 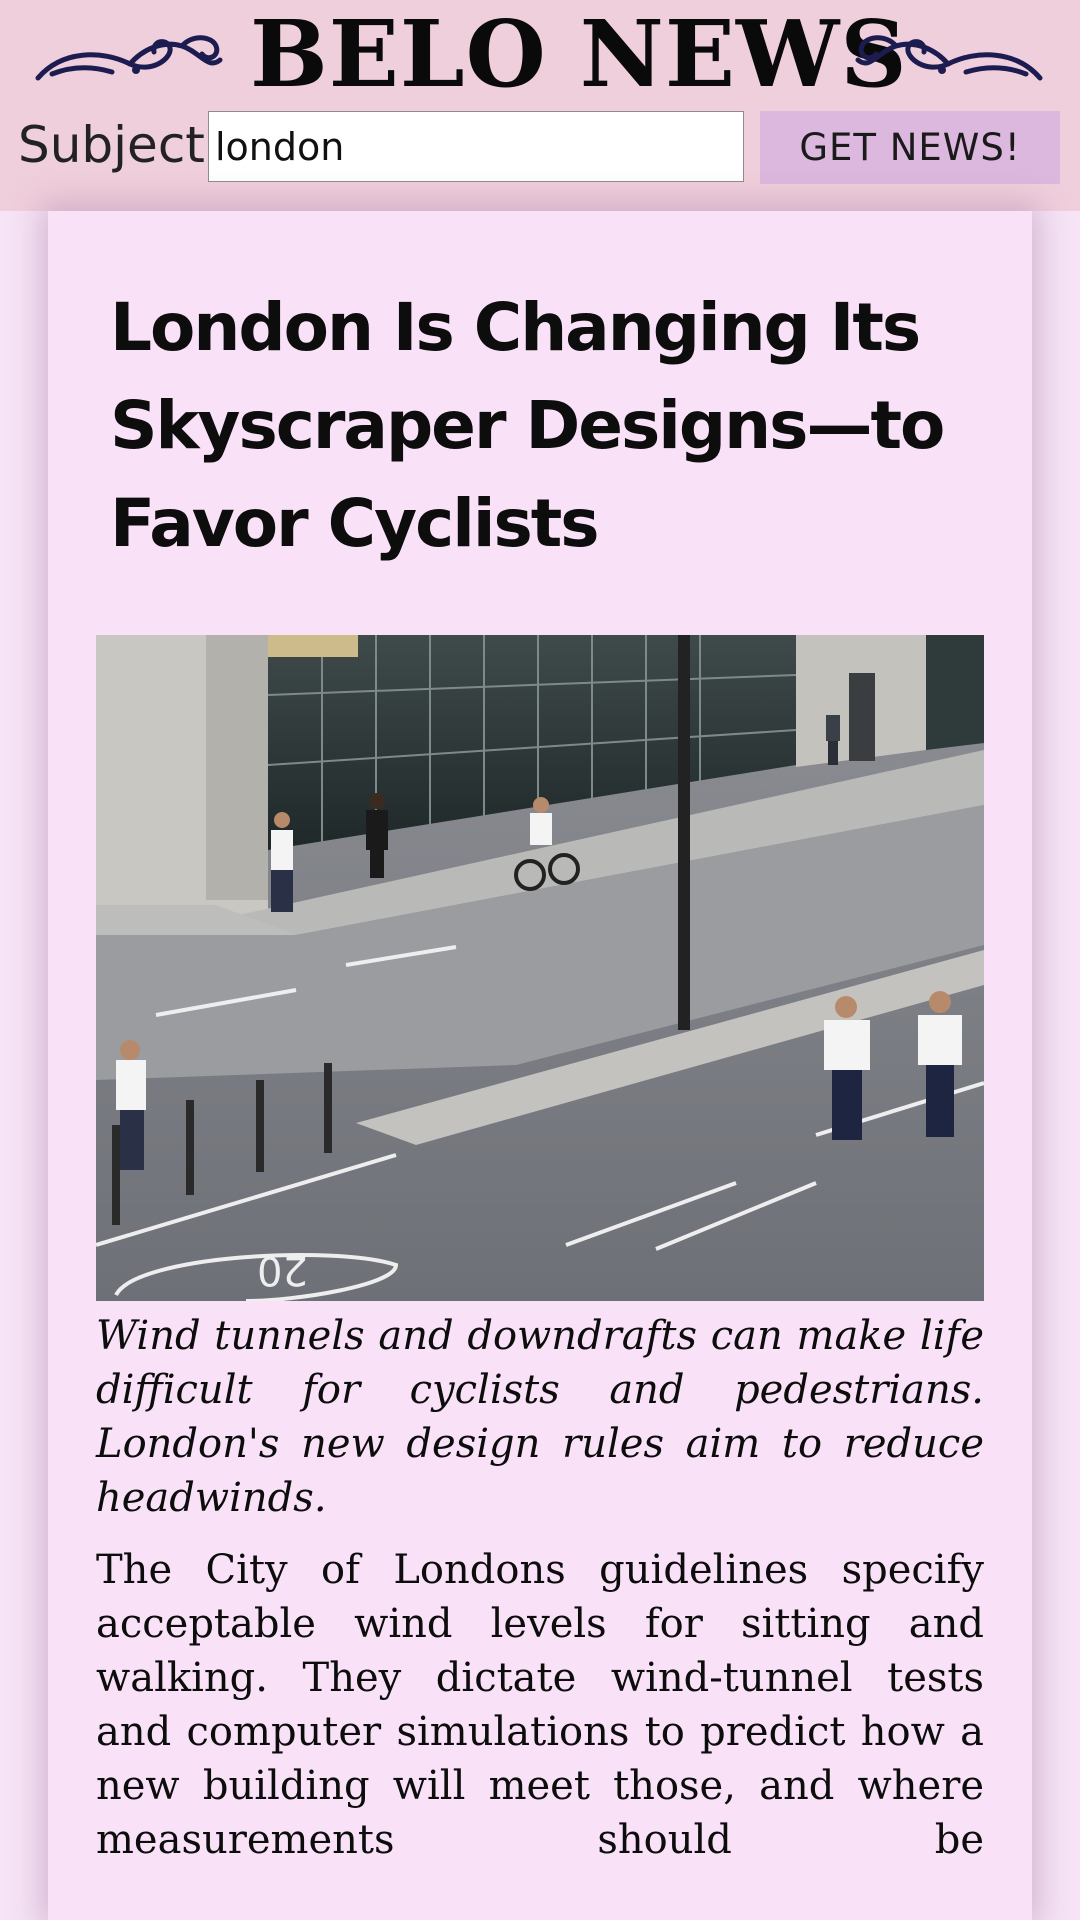 I want to click on get-news-button: GET NEWS!, so click(x=910, y=147).